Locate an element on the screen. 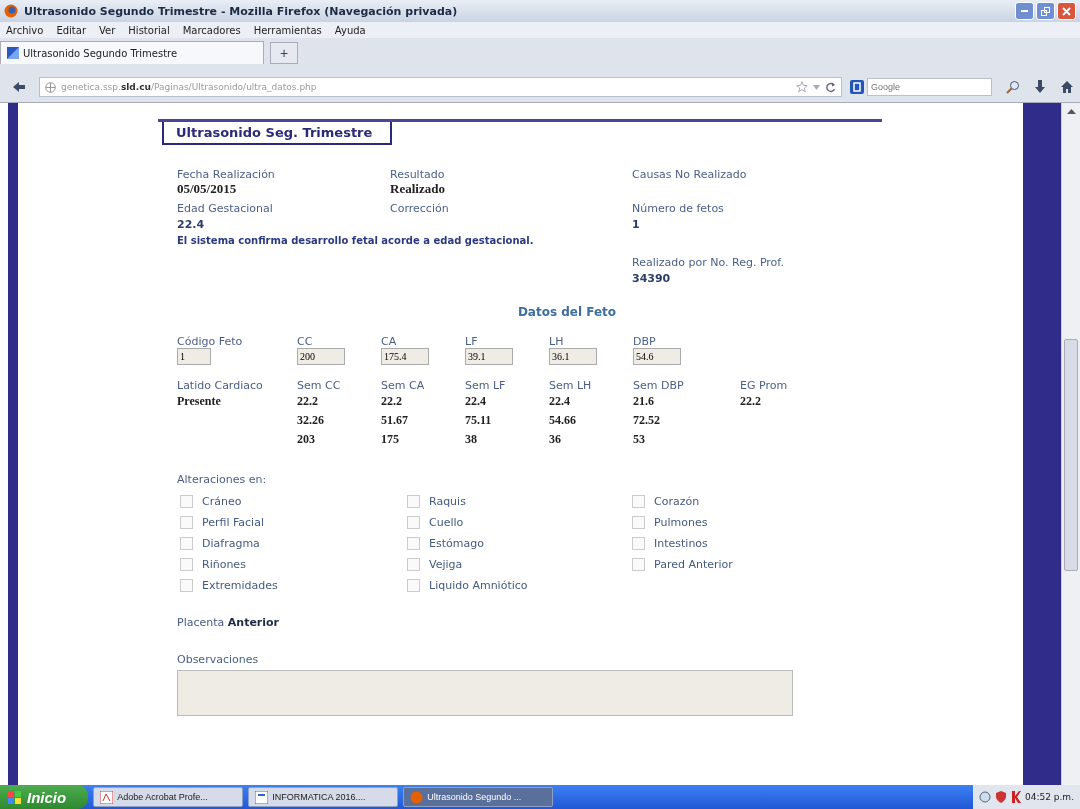 This screenshot has height=809, width=1080. field-label: Número de fetos is located at coordinates (678, 208).